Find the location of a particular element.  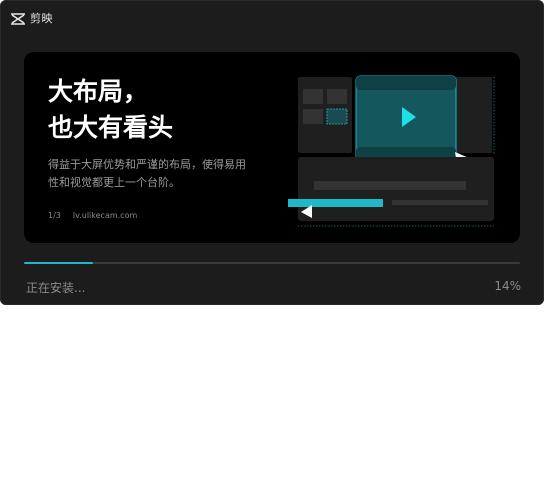

install-percent: 14% is located at coordinates (507, 286).